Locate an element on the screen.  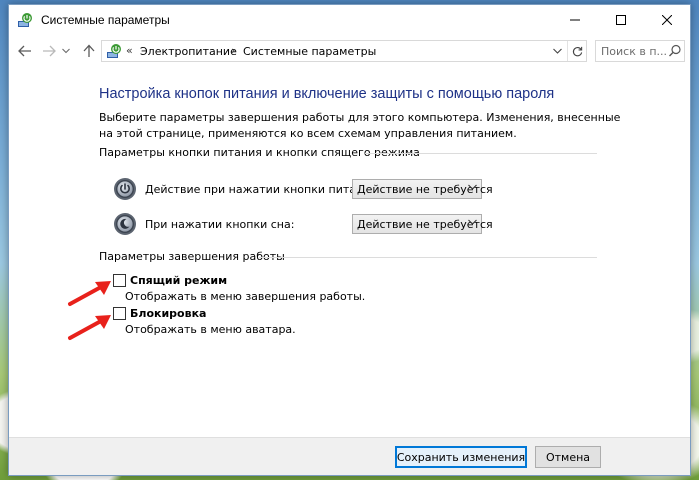
back-arrow-icon is located at coordinates (24, 51).